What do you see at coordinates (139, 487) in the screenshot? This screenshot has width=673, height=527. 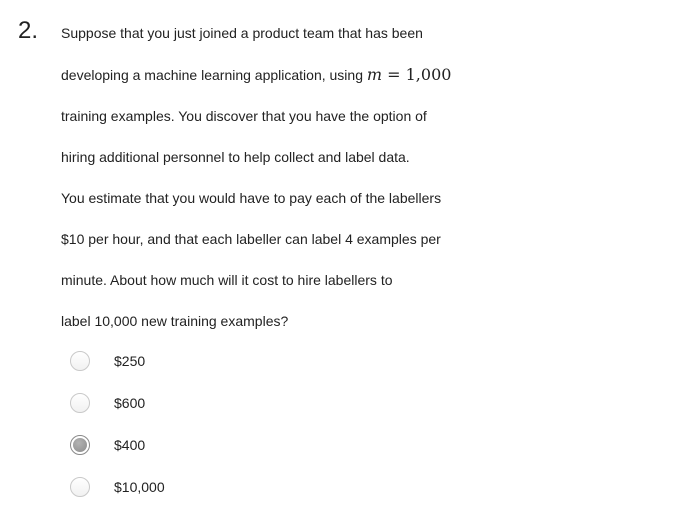 I see `answer-option-label: $10,000` at bounding box center [139, 487].